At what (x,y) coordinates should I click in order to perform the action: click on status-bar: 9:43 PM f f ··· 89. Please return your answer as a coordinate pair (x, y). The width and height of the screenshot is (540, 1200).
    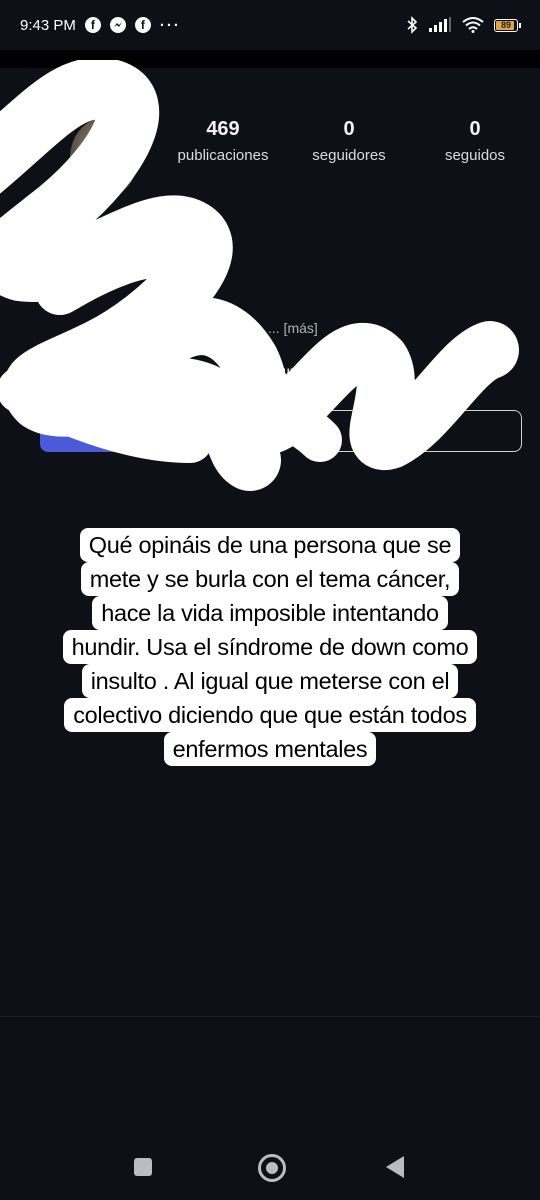
    Looking at the image, I should click on (270, 25).